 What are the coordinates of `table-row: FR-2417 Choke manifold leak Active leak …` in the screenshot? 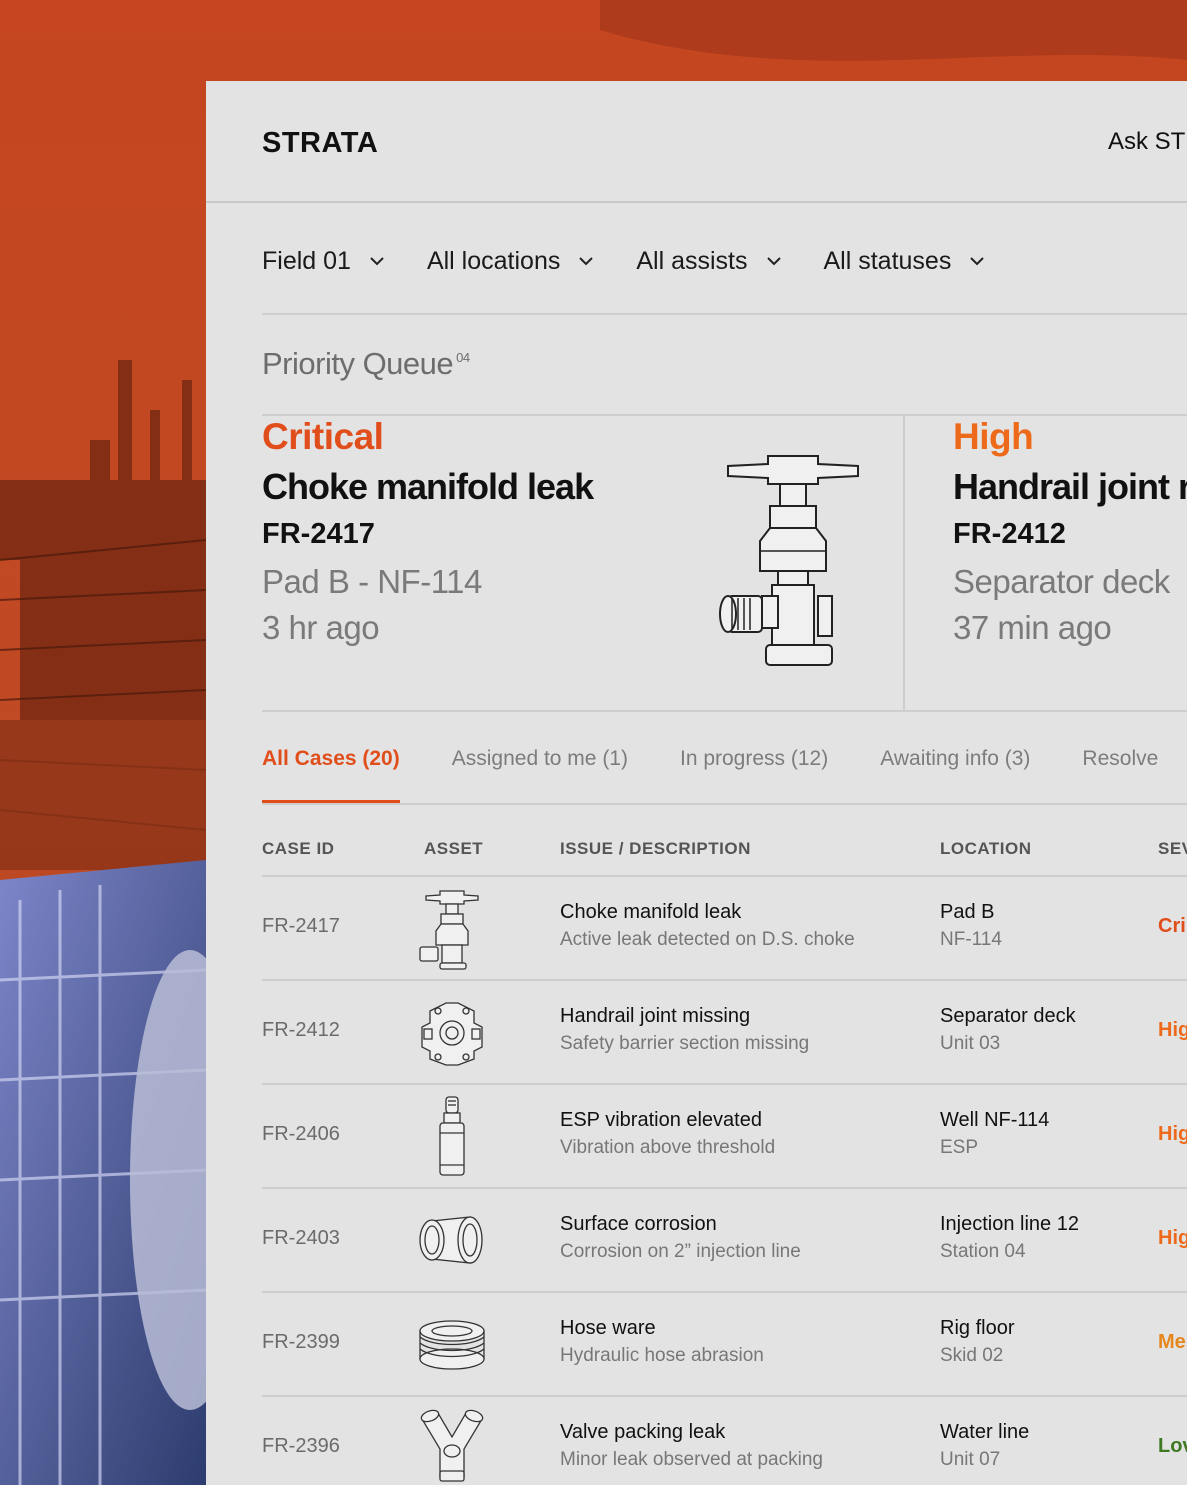 It's located at (724, 927).